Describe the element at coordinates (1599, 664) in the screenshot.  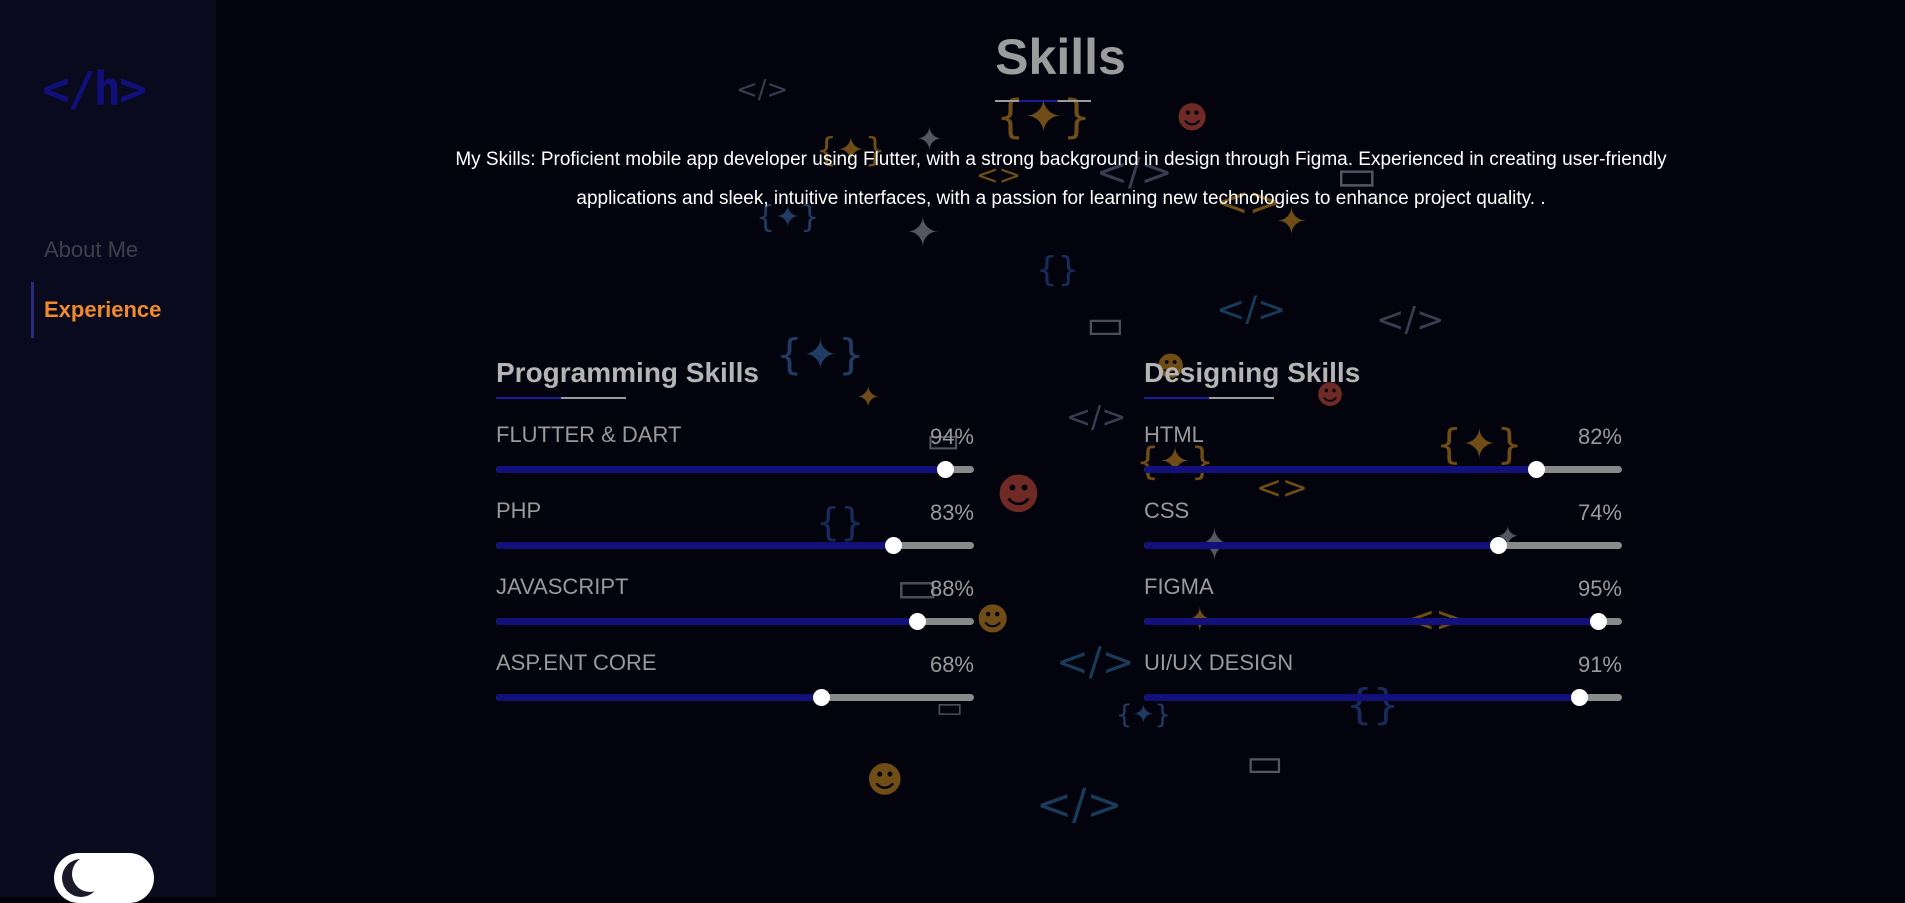
I see `skill-percent: 91%` at that location.